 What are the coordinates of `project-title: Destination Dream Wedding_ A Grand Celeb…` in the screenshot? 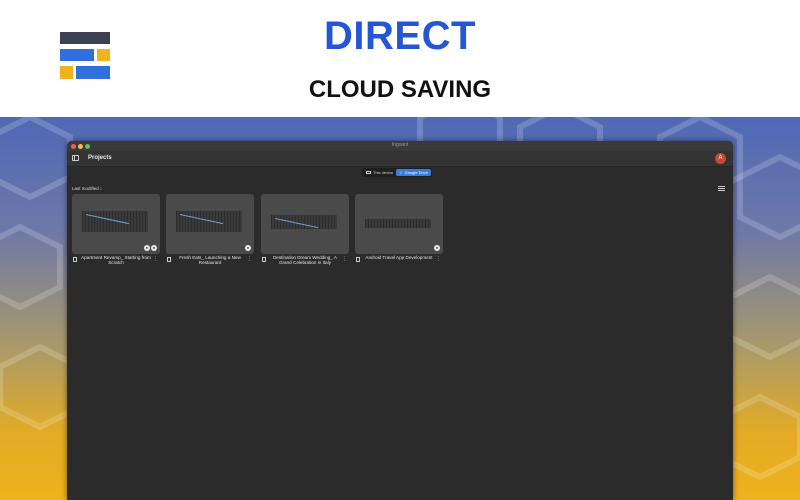 It's located at (304, 260).